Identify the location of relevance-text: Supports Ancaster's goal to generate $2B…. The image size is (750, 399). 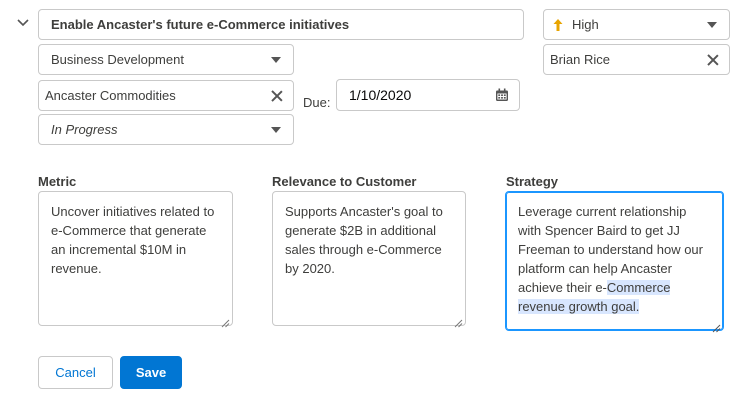
(364, 240).